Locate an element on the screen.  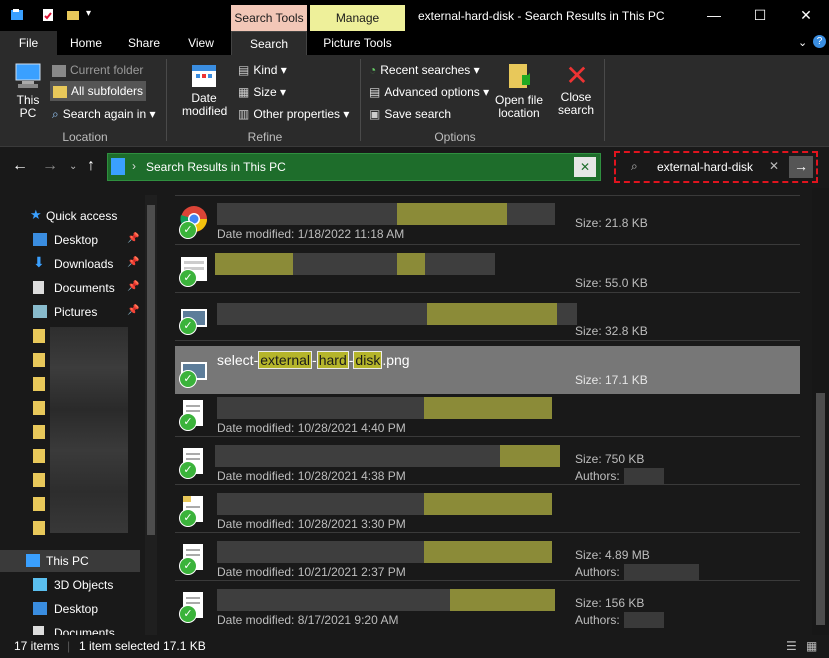
search-box: ⌕ external-hard-disk ✕ → is located at coordinates (716, 167).